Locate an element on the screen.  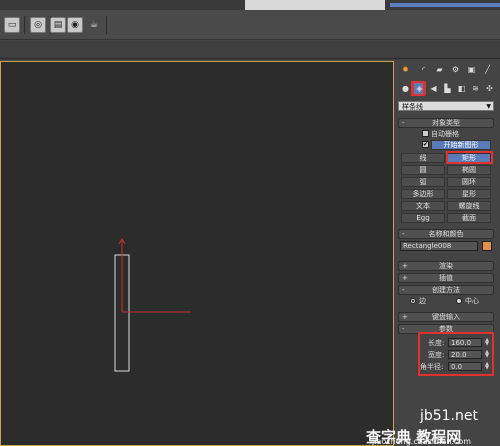
rollout-title: 键盘输入 is located at coordinates (446, 317).